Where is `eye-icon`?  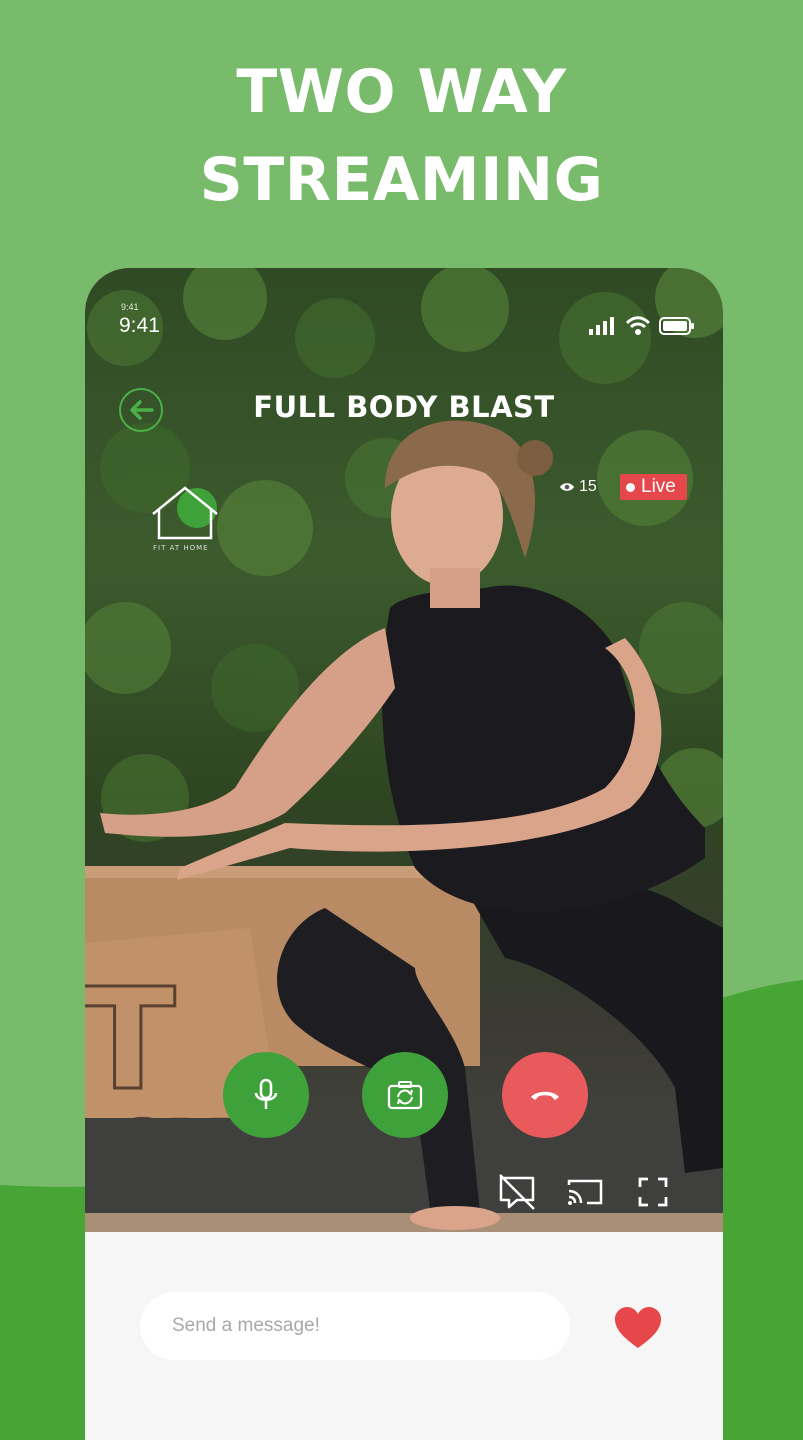
eye-icon is located at coordinates (567, 487).